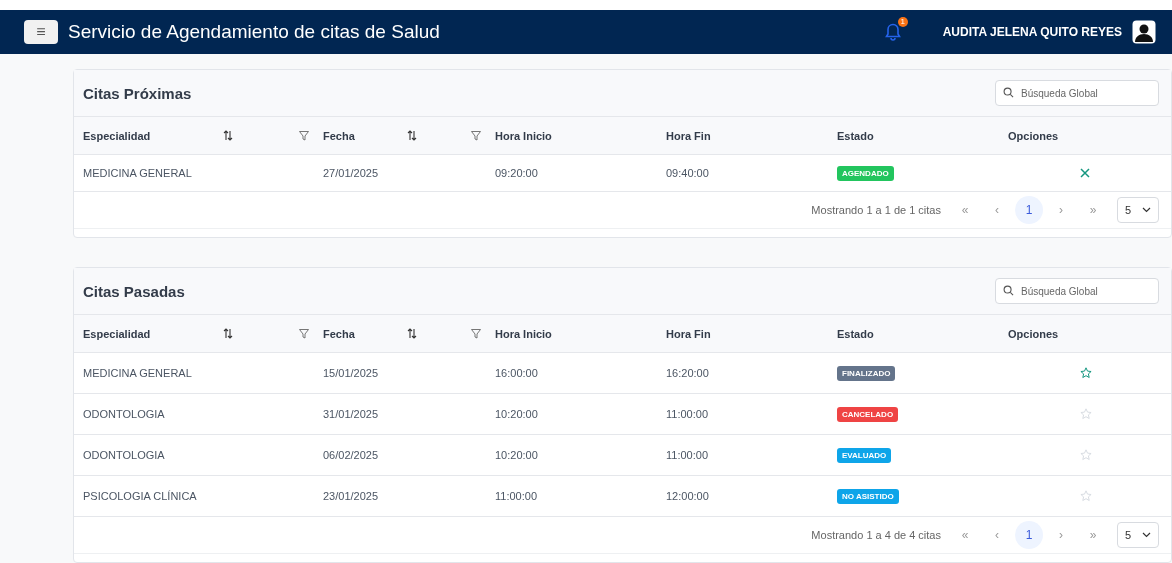 Image resolution: width=1172 pixels, height=563 pixels. What do you see at coordinates (134, 291) in the screenshot?
I see `card-title: Citas Pasadas` at bounding box center [134, 291].